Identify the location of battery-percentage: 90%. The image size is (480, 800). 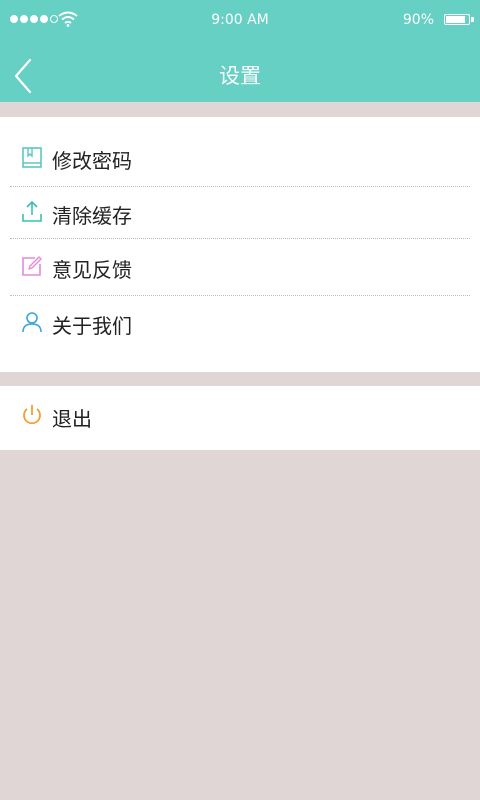
(418, 20).